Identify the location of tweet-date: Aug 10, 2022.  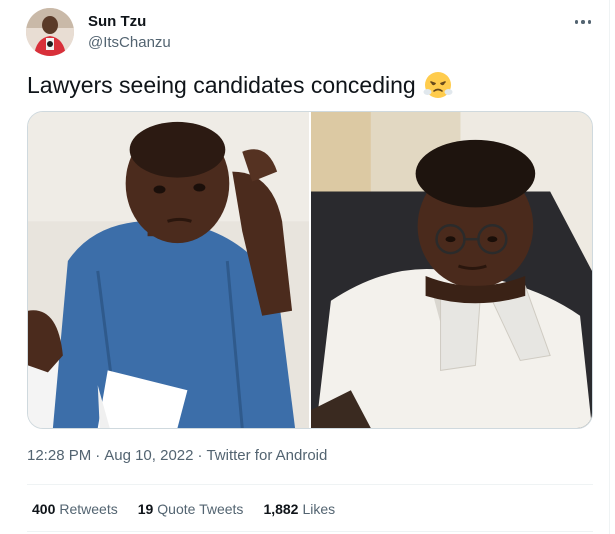
(148, 456).